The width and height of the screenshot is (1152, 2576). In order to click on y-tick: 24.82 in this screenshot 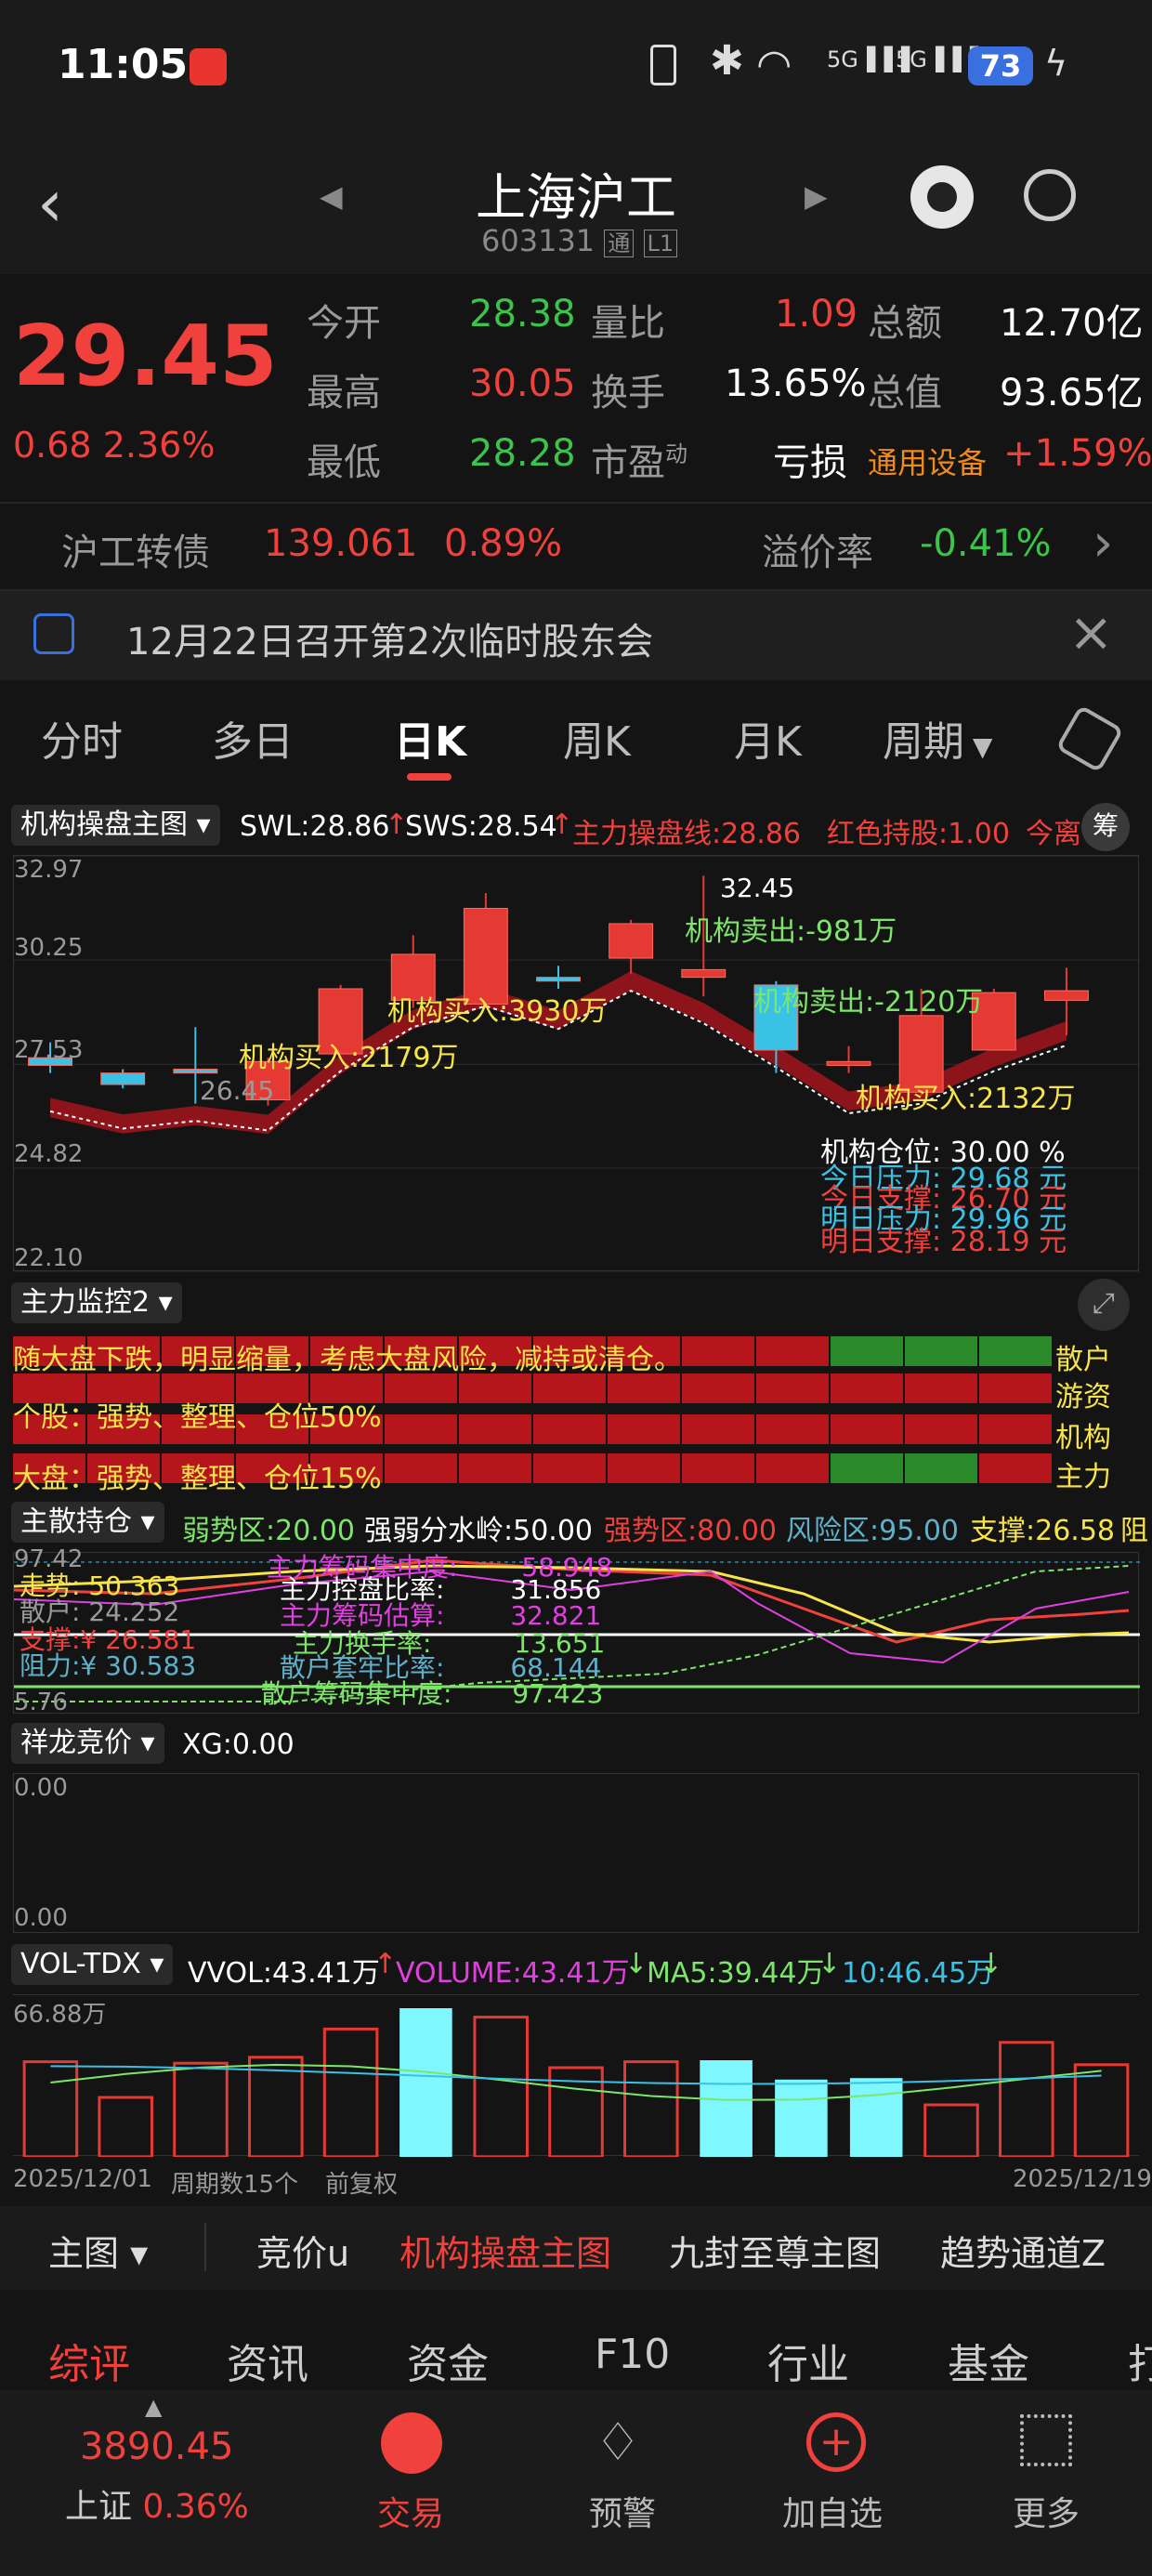, I will do `click(49, 1154)`.